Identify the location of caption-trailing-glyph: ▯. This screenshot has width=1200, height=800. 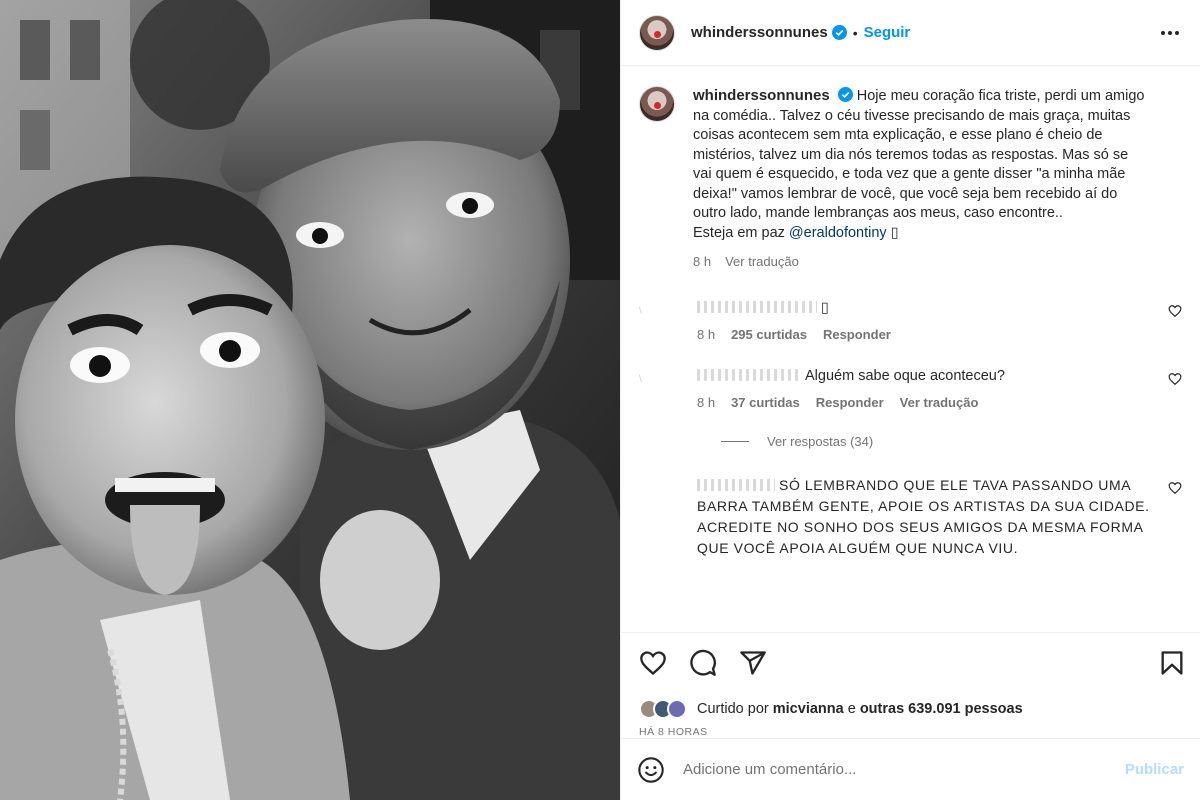
(894, 232).